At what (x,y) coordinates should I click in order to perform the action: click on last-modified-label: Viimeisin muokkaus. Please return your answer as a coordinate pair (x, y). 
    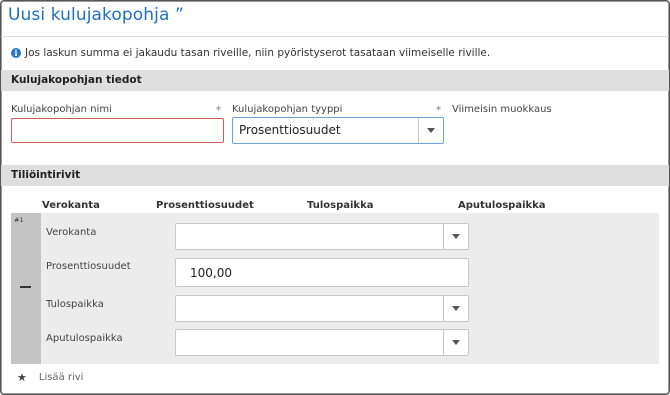
    Looking at the image, I should click on (502, 109).